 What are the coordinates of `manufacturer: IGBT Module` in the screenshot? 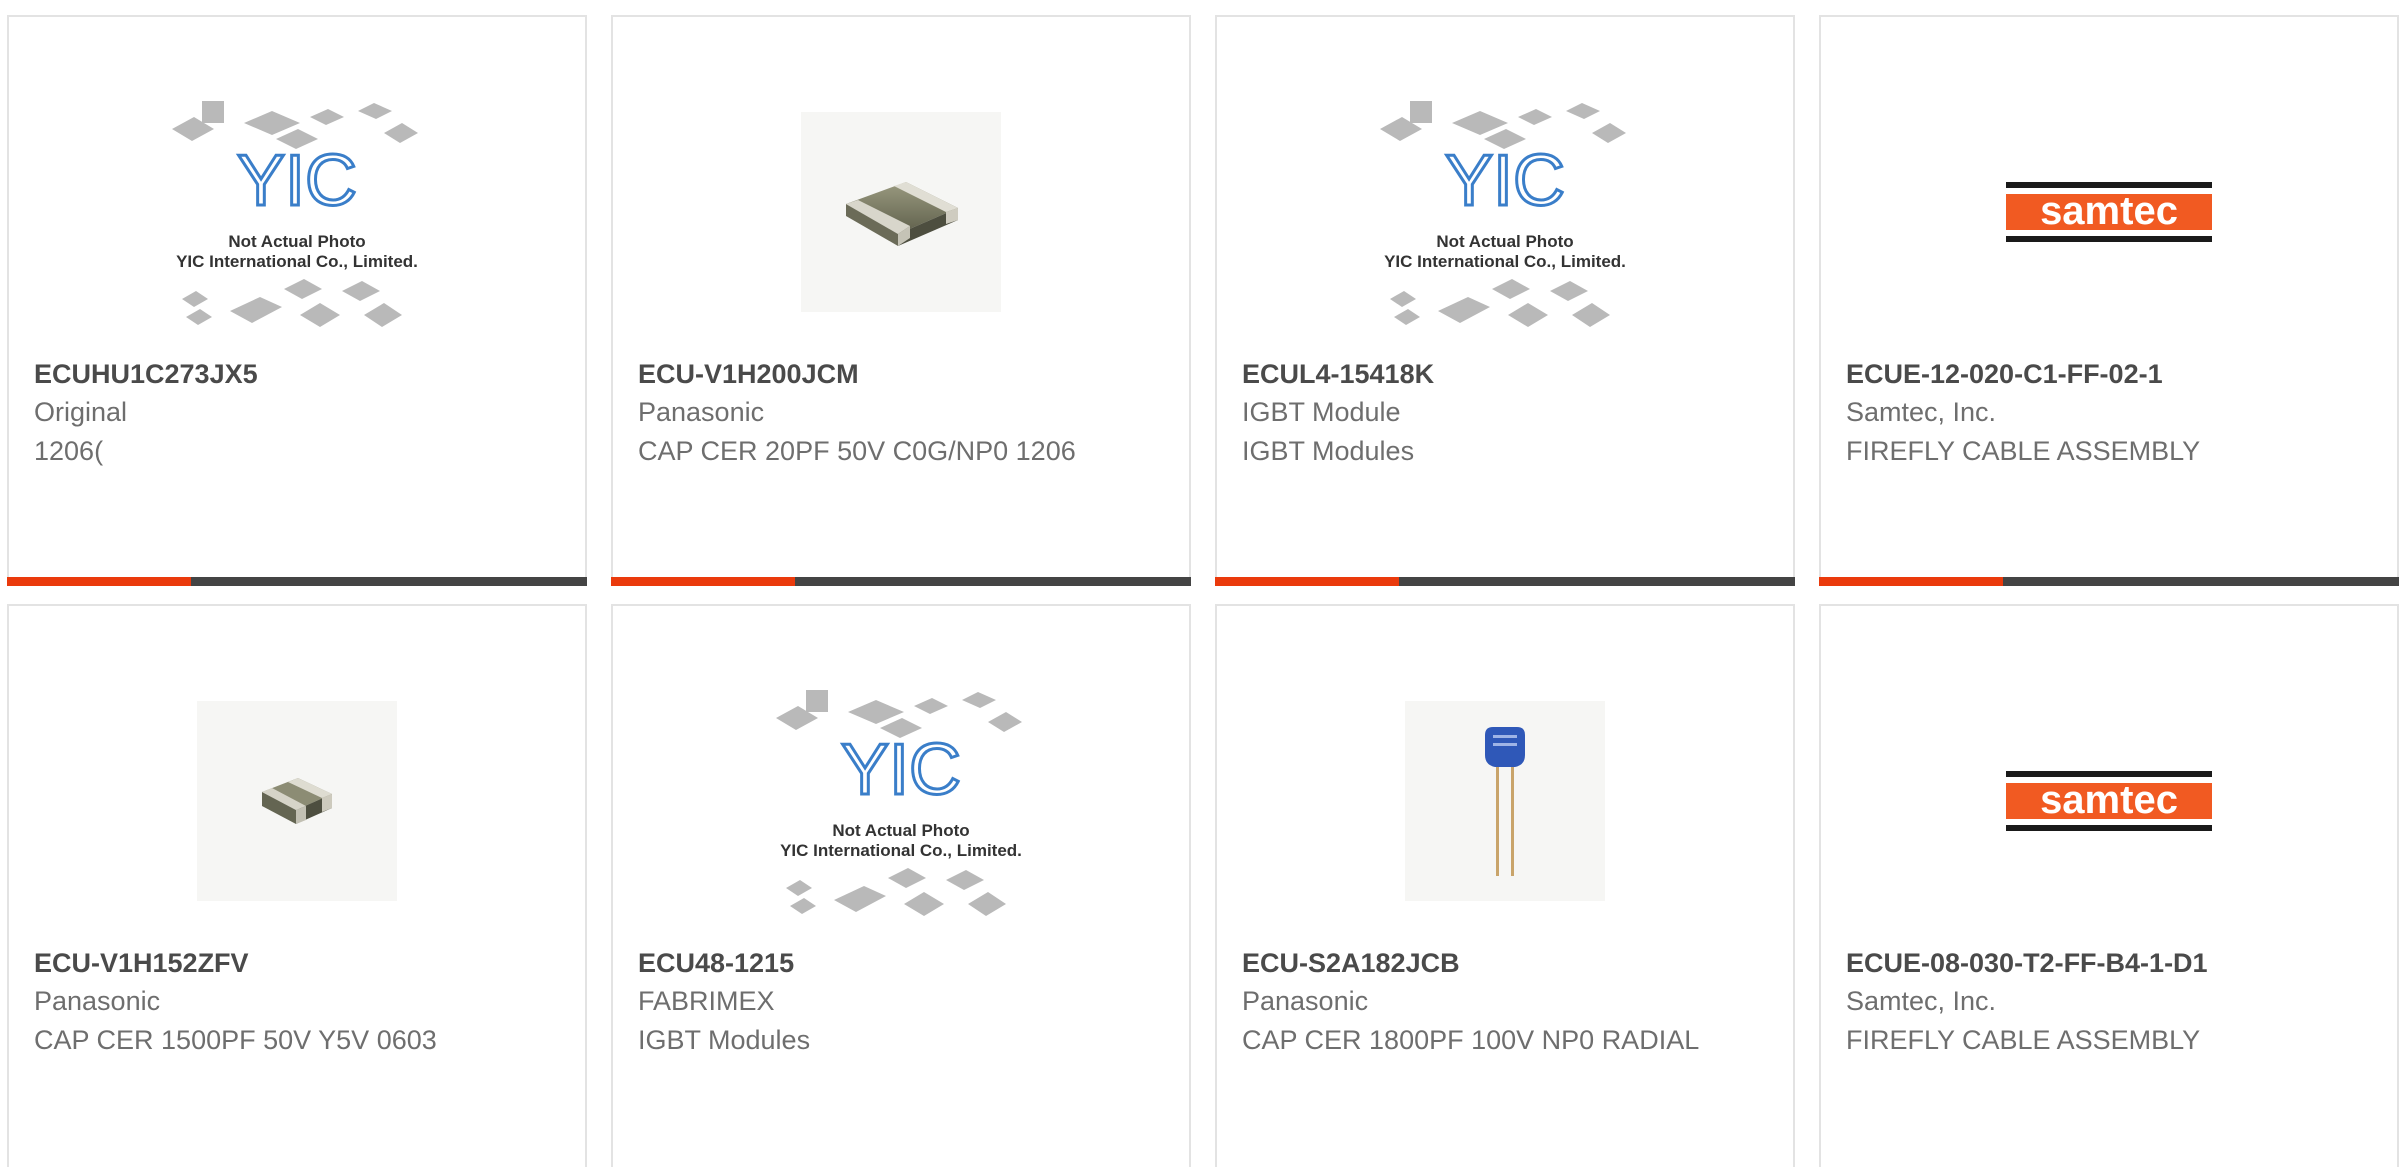 It's located at (1321, 412).